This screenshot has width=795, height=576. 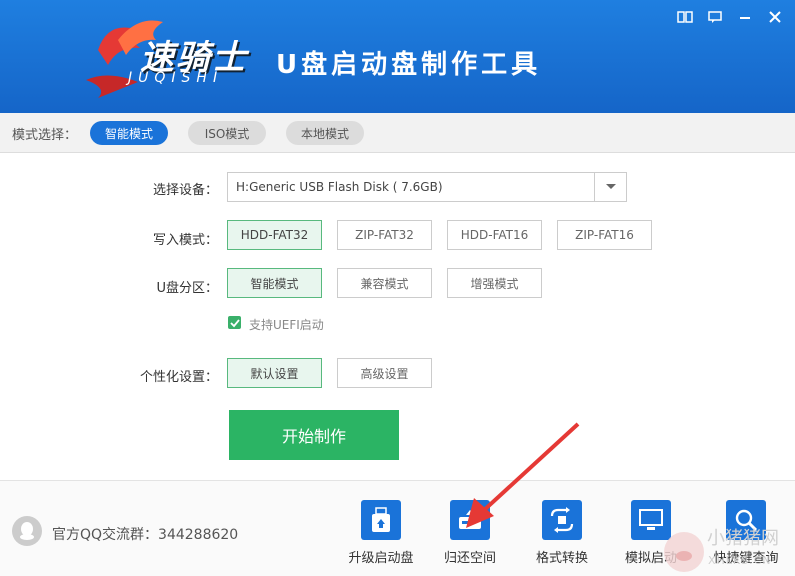 I want to click on write-mode-label: 写入模式：, so click(x=185, y=240).